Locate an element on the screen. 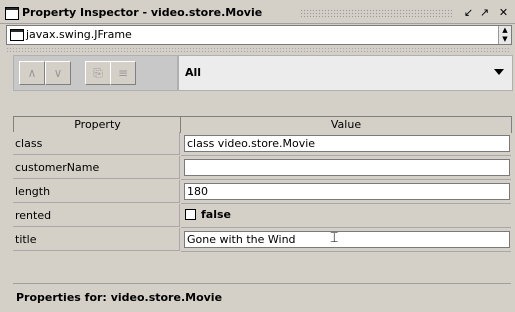  table-row: class class video.store.Movie is located at coordinates (262, 144).